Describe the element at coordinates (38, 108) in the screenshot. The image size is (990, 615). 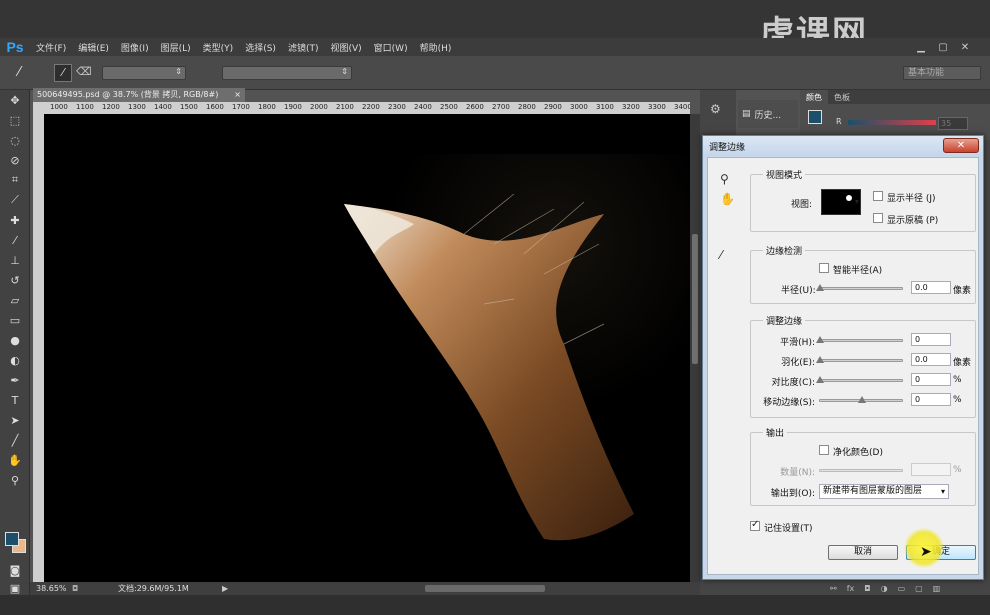
I see `ruler-origin` at that location.